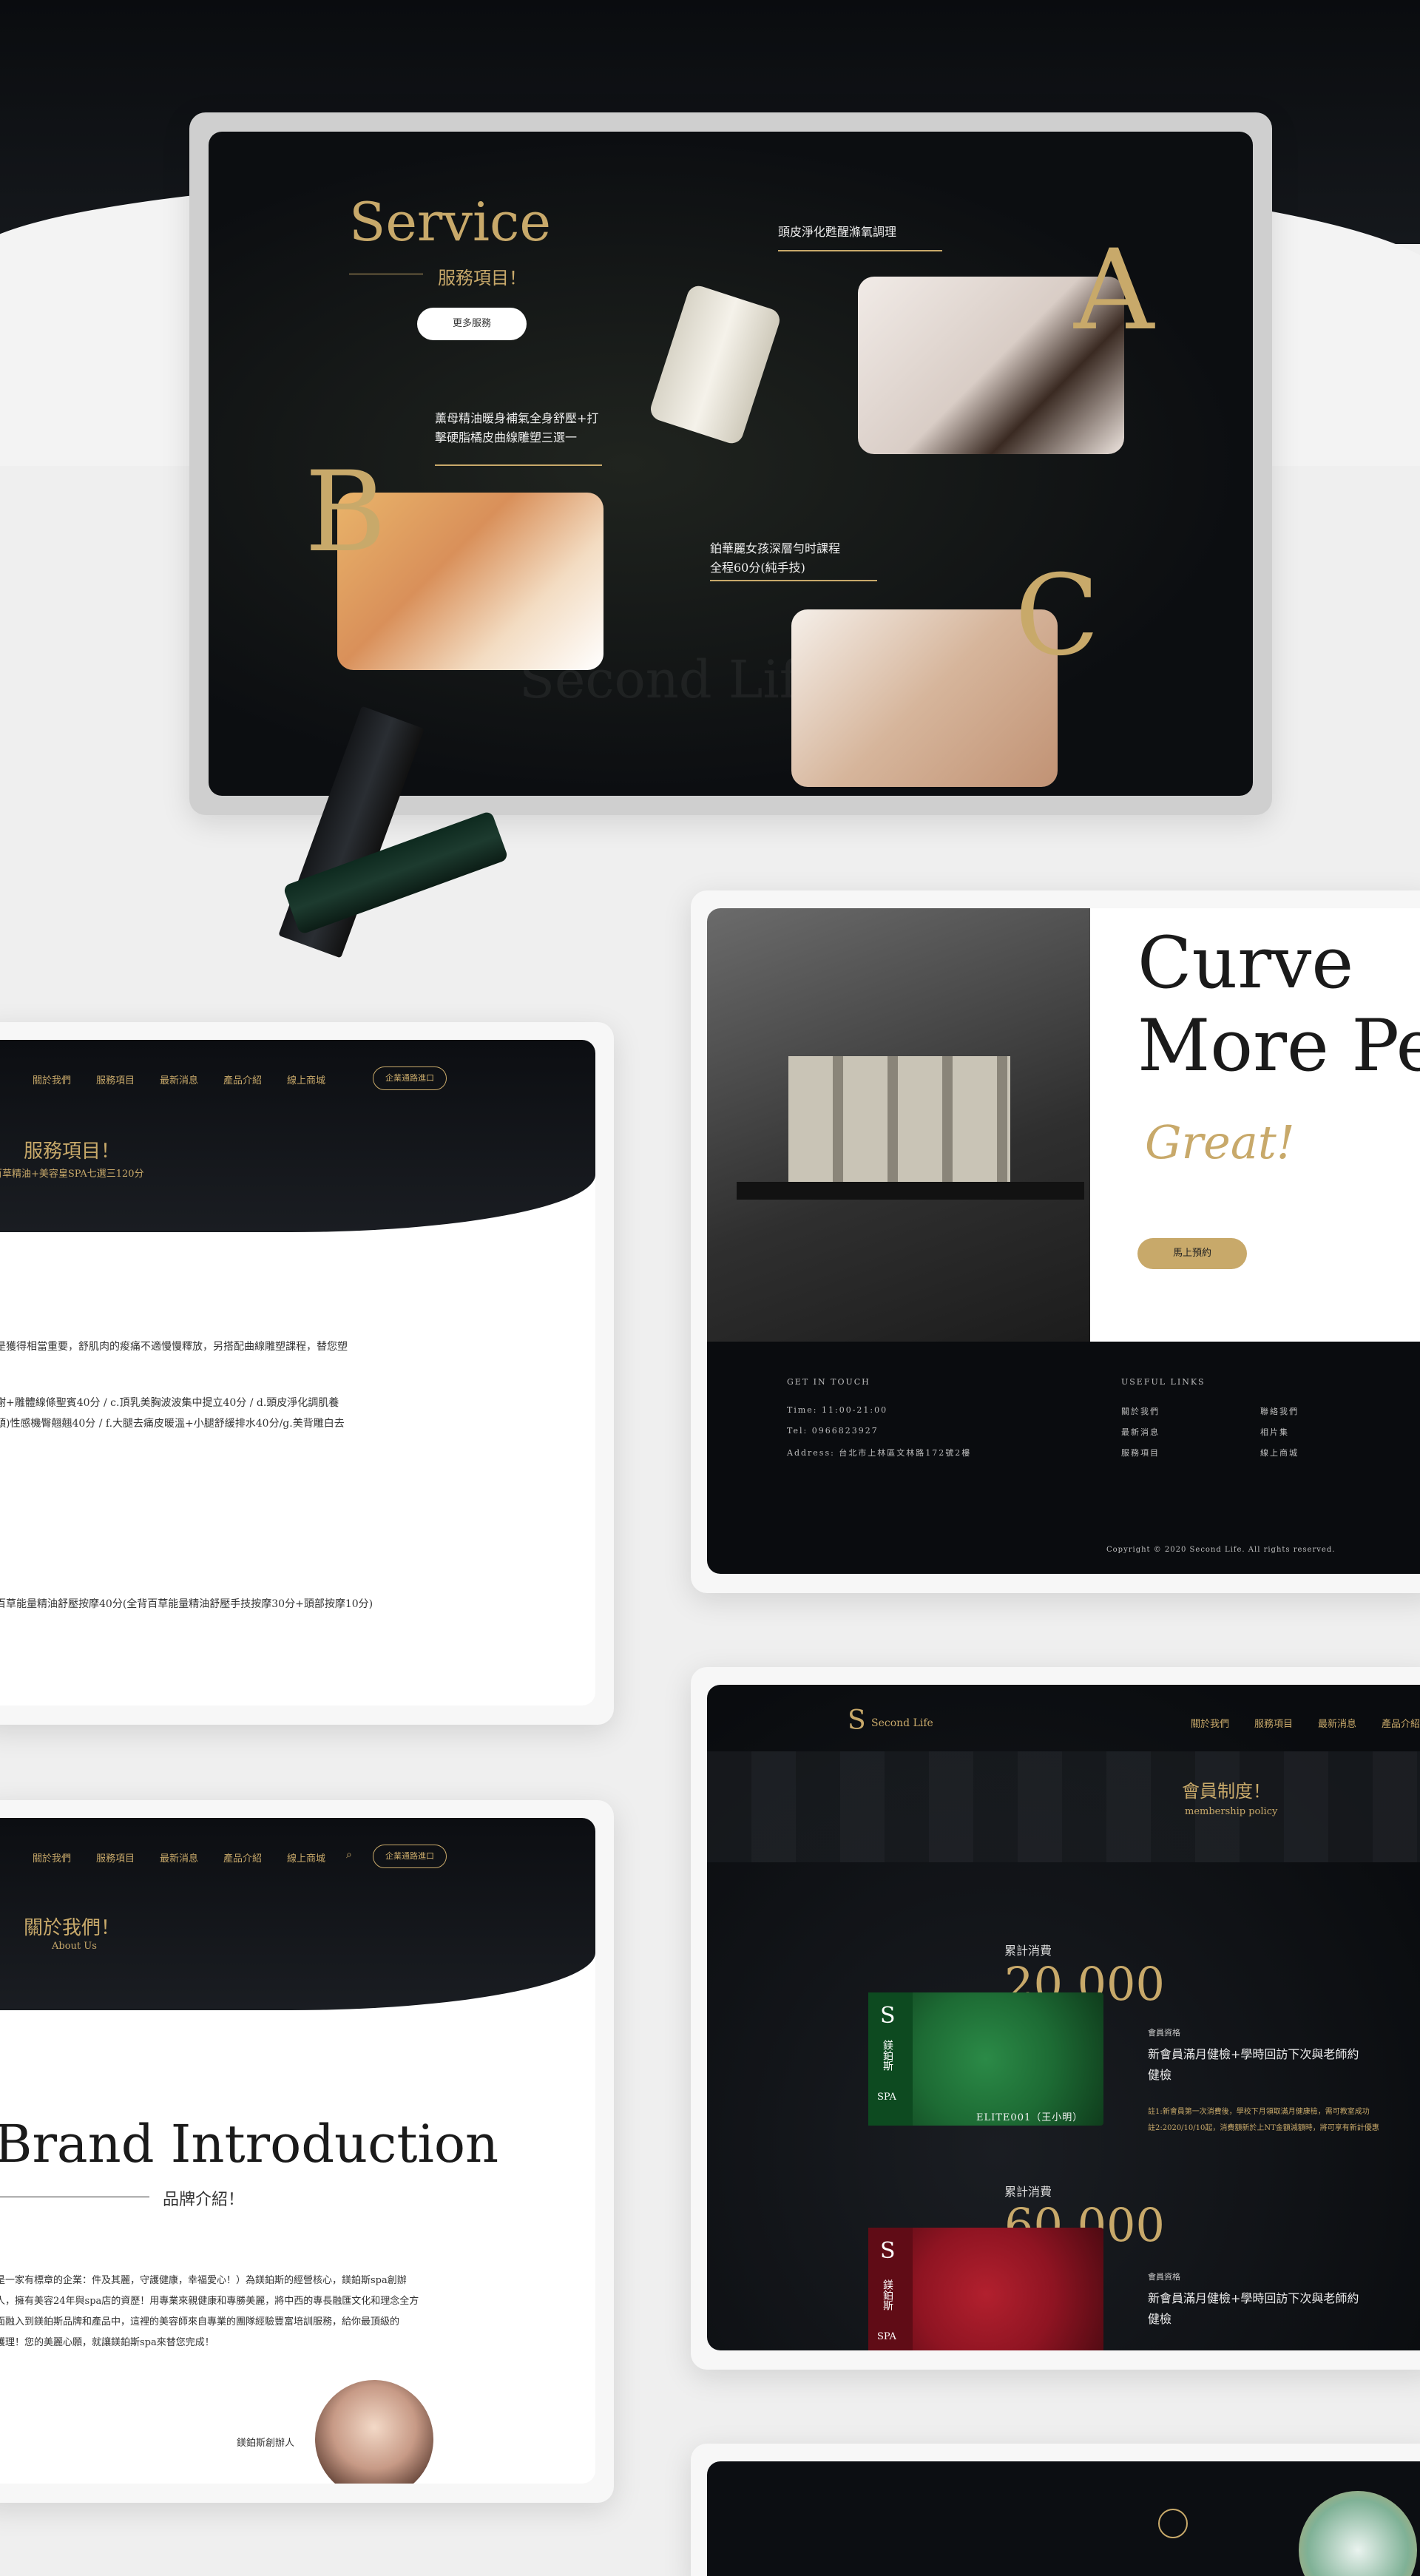 The height and width of the screenshot is (2576, 1420). What do you see at coordinates (204, 2200) in the screenshot?
I see `brand-subtitle: 品牌介紹！` at bounding box center [204, 2200].